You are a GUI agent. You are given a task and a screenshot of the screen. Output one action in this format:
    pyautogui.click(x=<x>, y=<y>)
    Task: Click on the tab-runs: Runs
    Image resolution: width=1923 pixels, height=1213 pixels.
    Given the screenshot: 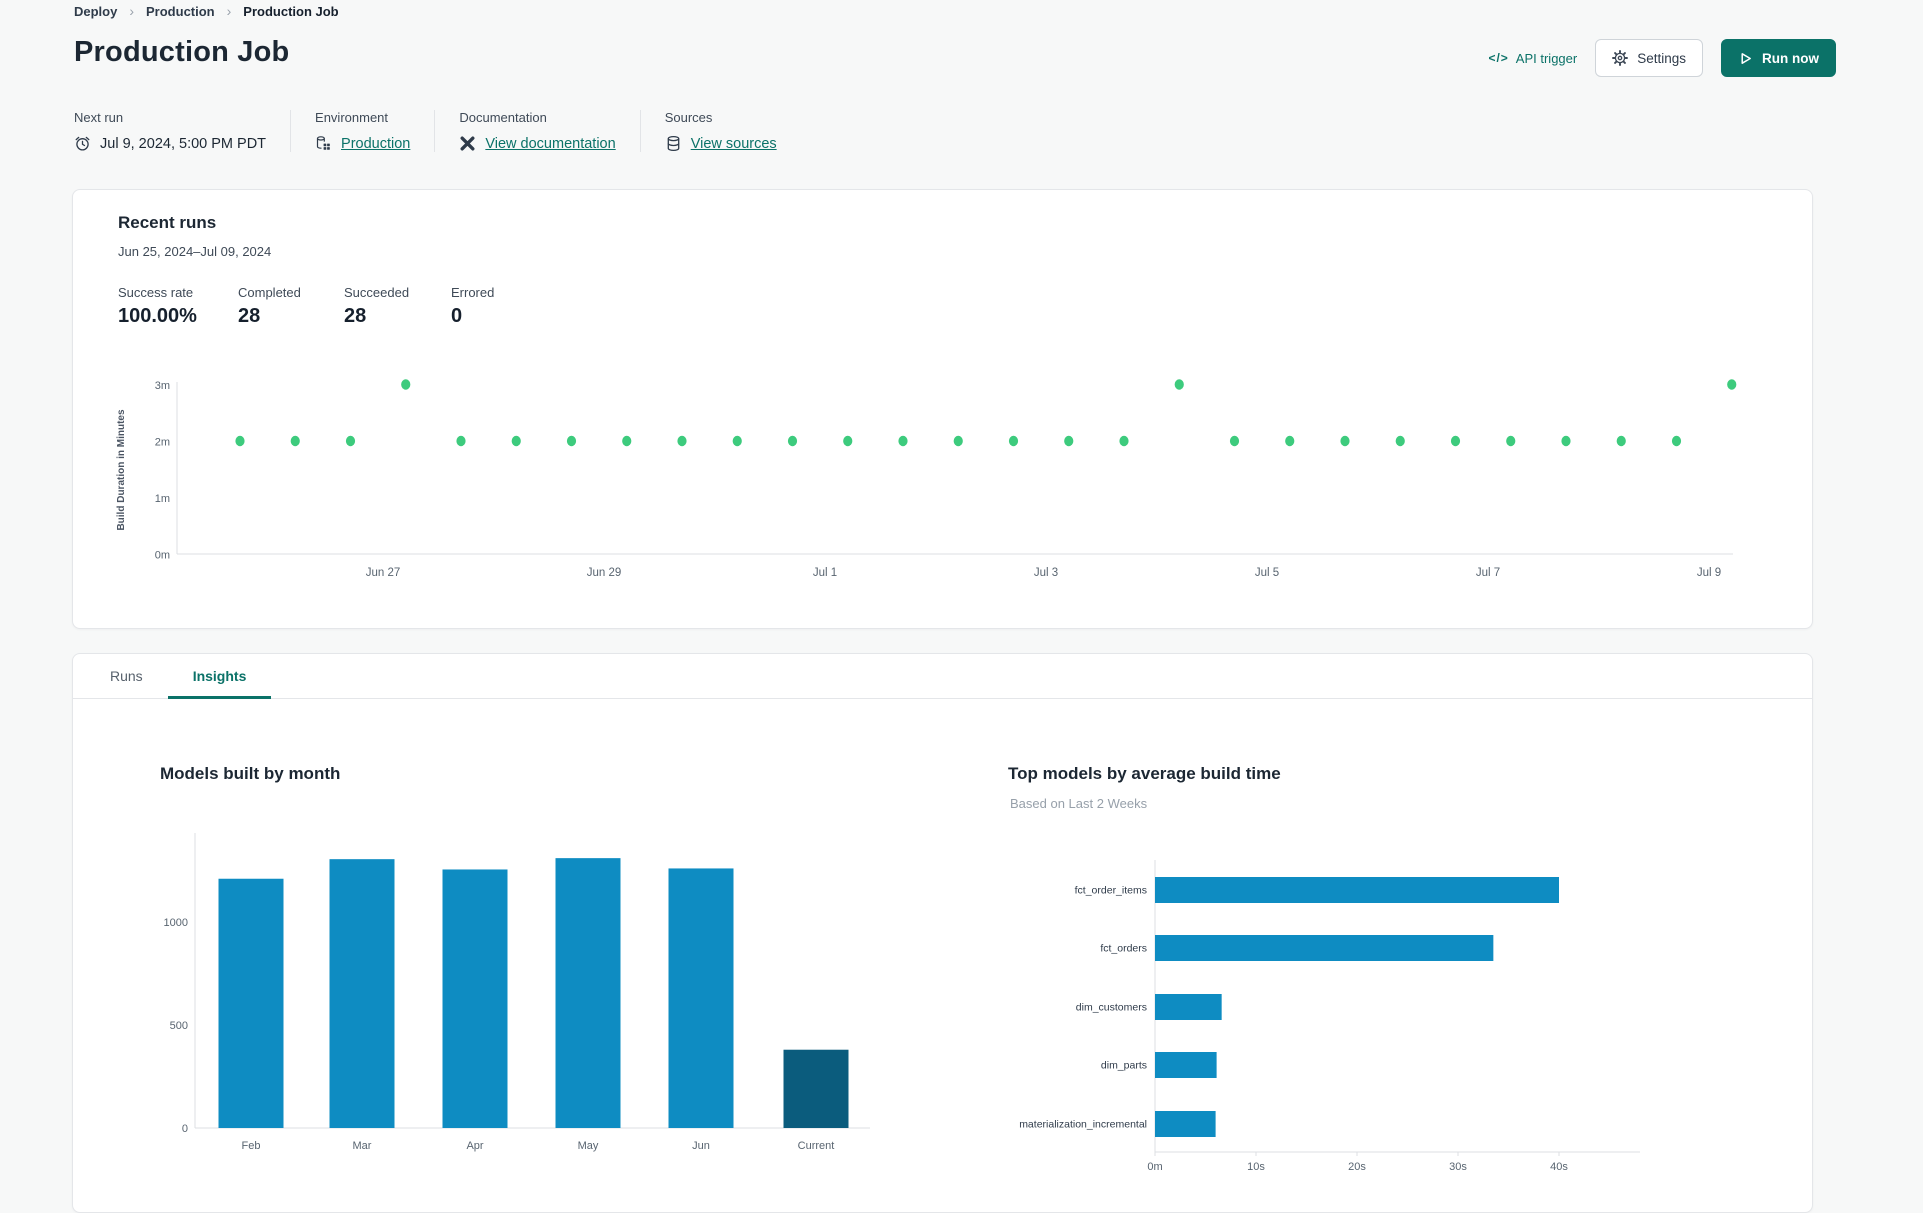 What is the action you would take?
    pyautogui.click(x=126, y=675)
    